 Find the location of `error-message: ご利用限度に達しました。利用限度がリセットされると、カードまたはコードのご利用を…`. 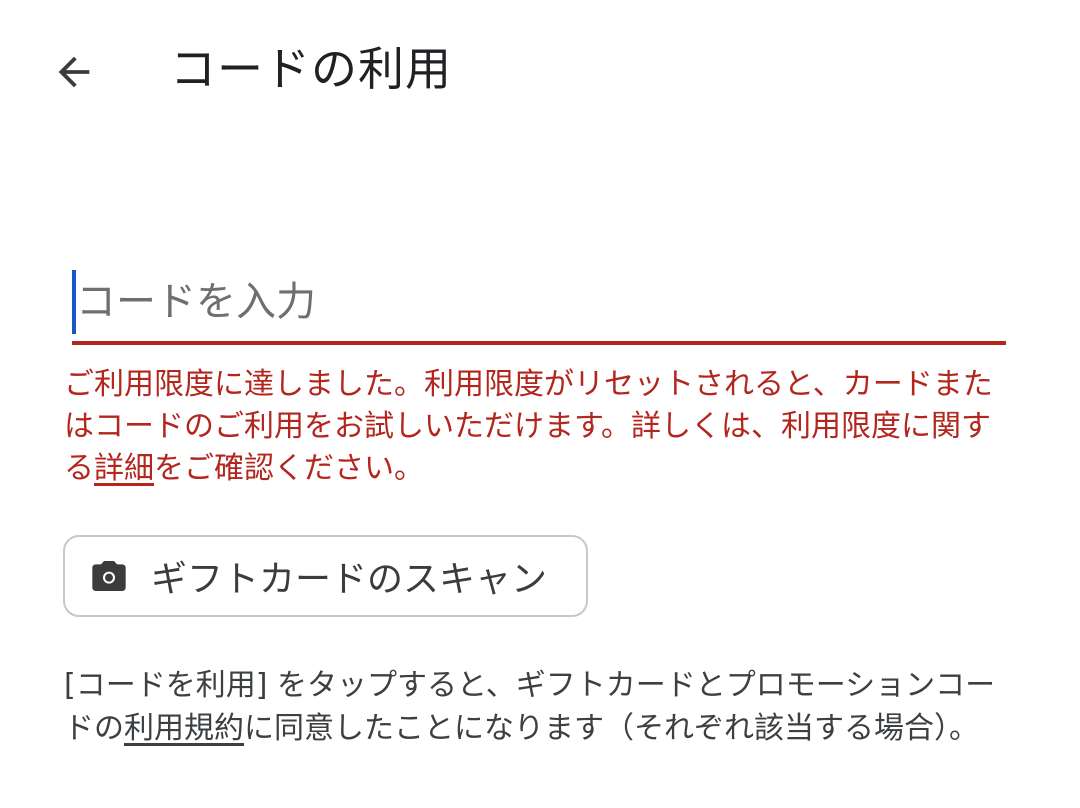

error-message: ご利用限度に達しました。利用限度がリセットされると、カードまたはコードのご利用を… is located at coordinates (539, 427).